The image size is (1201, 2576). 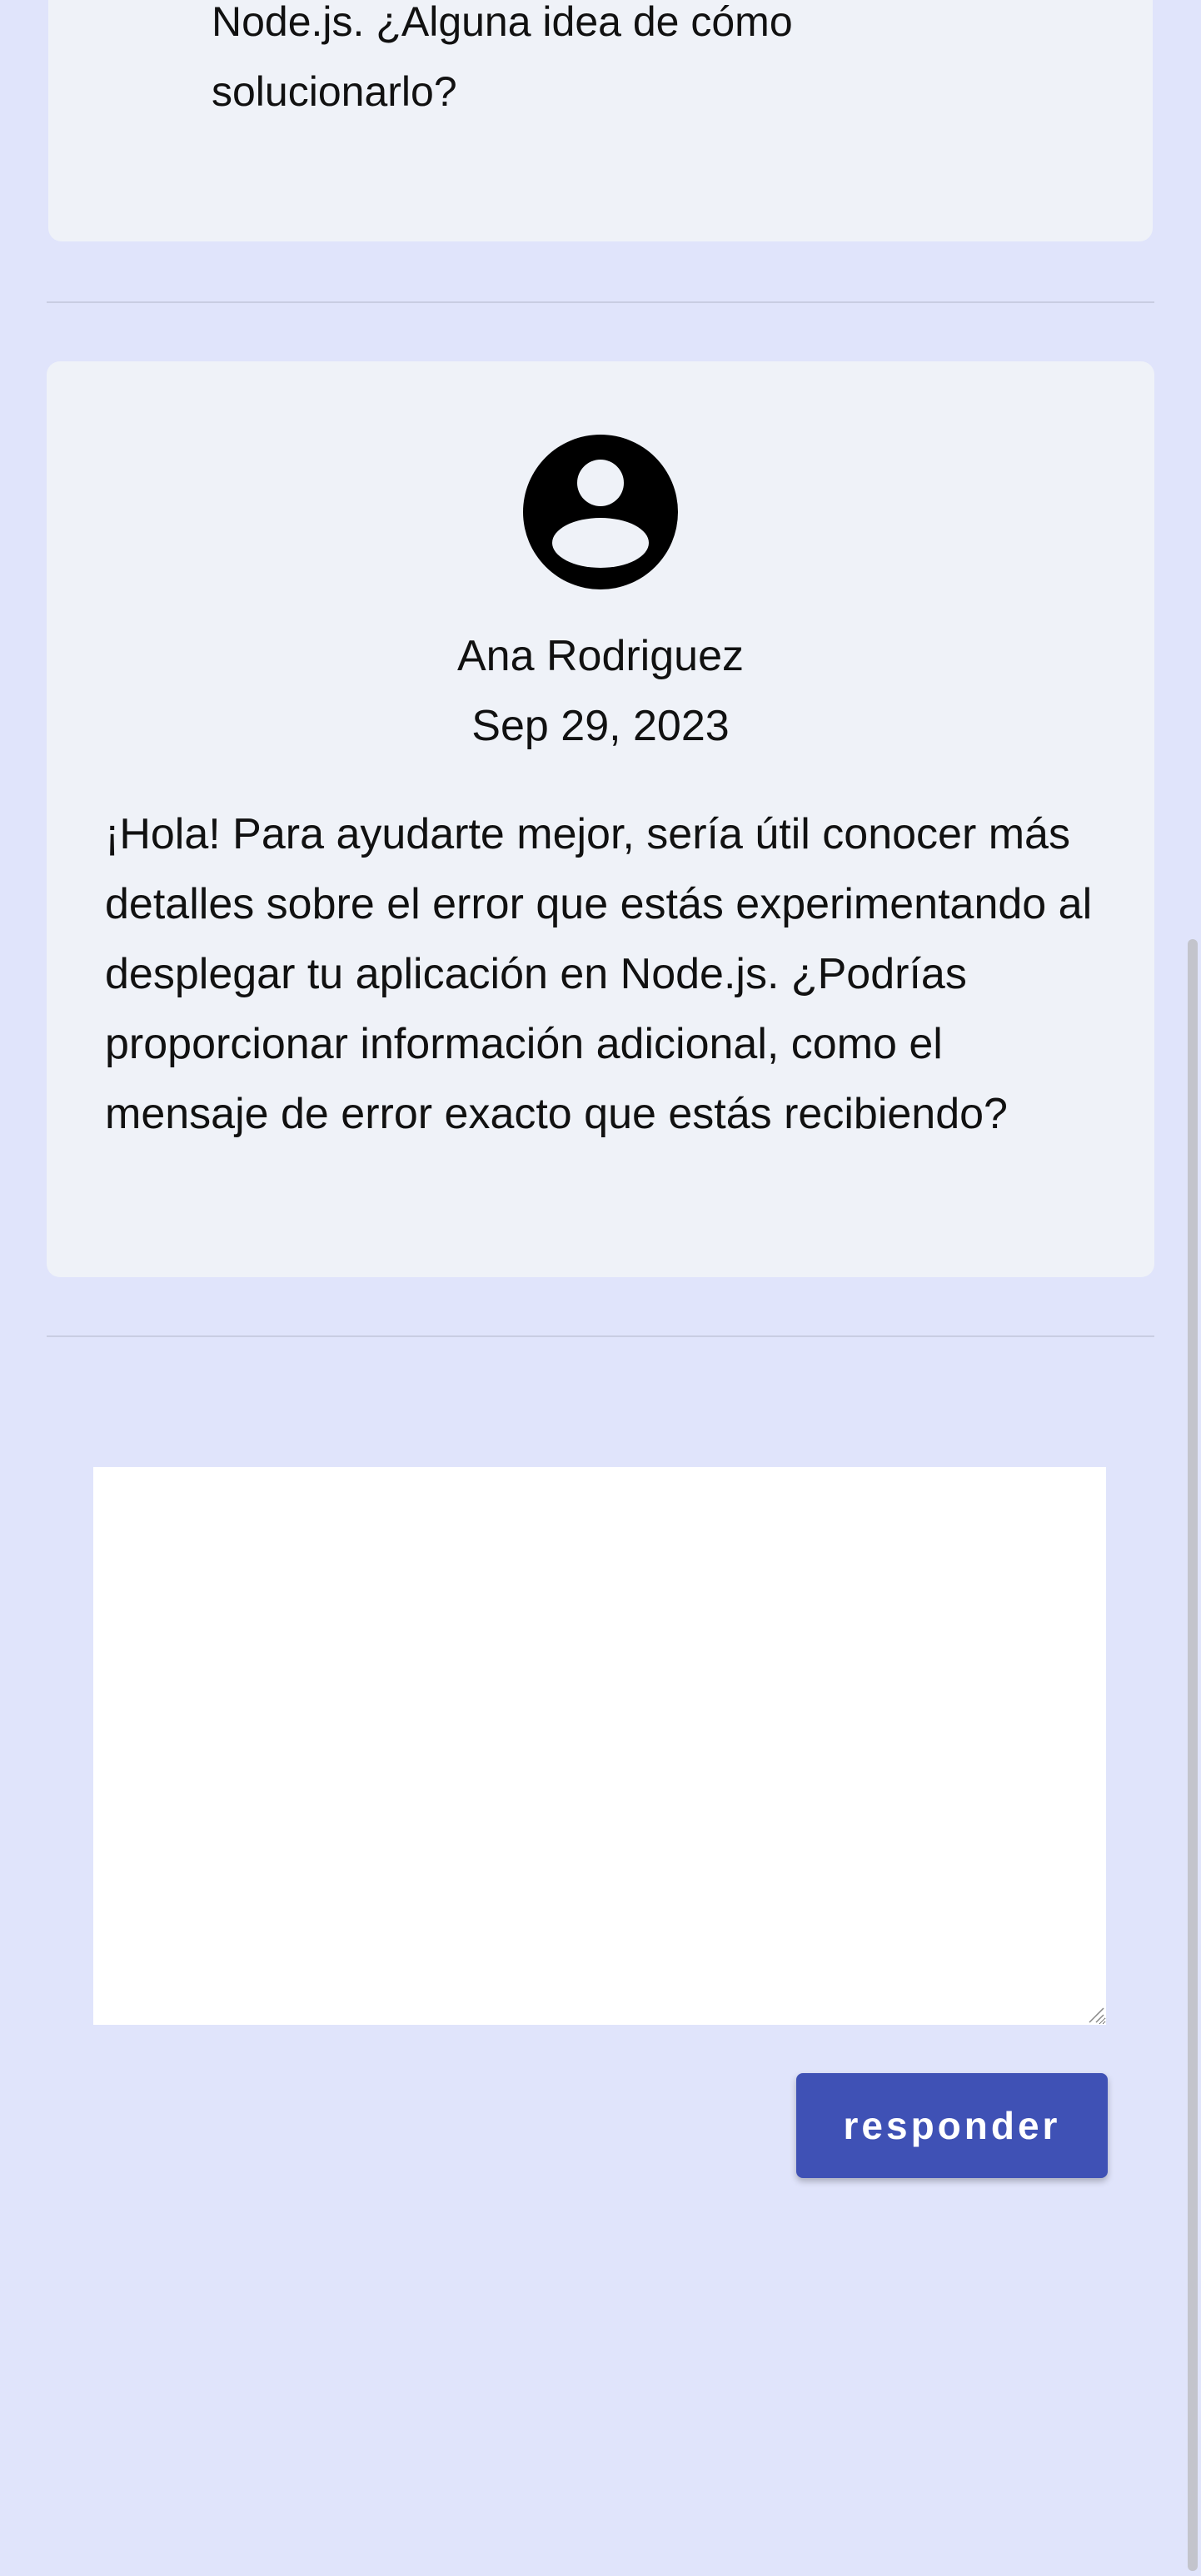 I want to click on scrollbar-thumb, so click(x=1193, y=1755).